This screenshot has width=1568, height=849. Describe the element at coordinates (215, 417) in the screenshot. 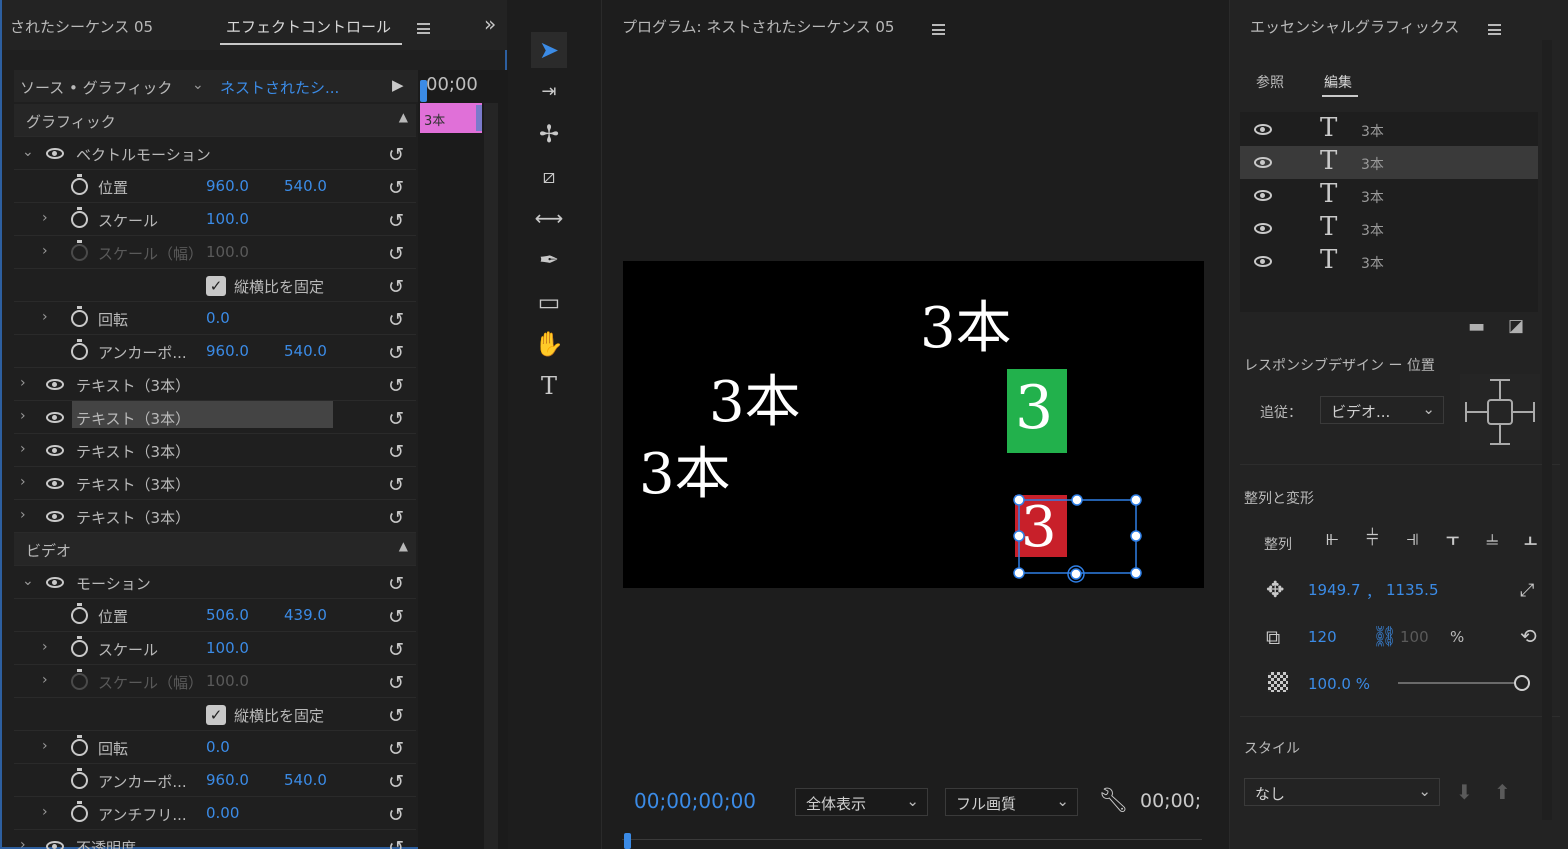

I see `row-text-selected: › テキスト（3本） ↺` at that location.